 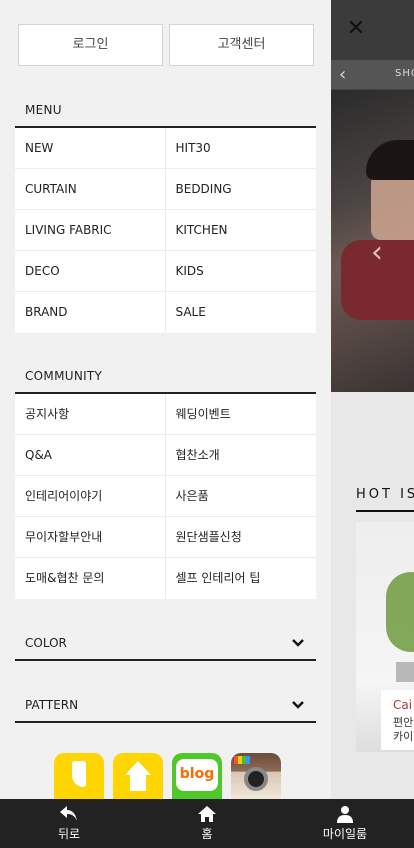 What do you see at coordinates (69, 823) in the screenshot?
I see `back-button: 뒤로` at bounding box center [69, 823].